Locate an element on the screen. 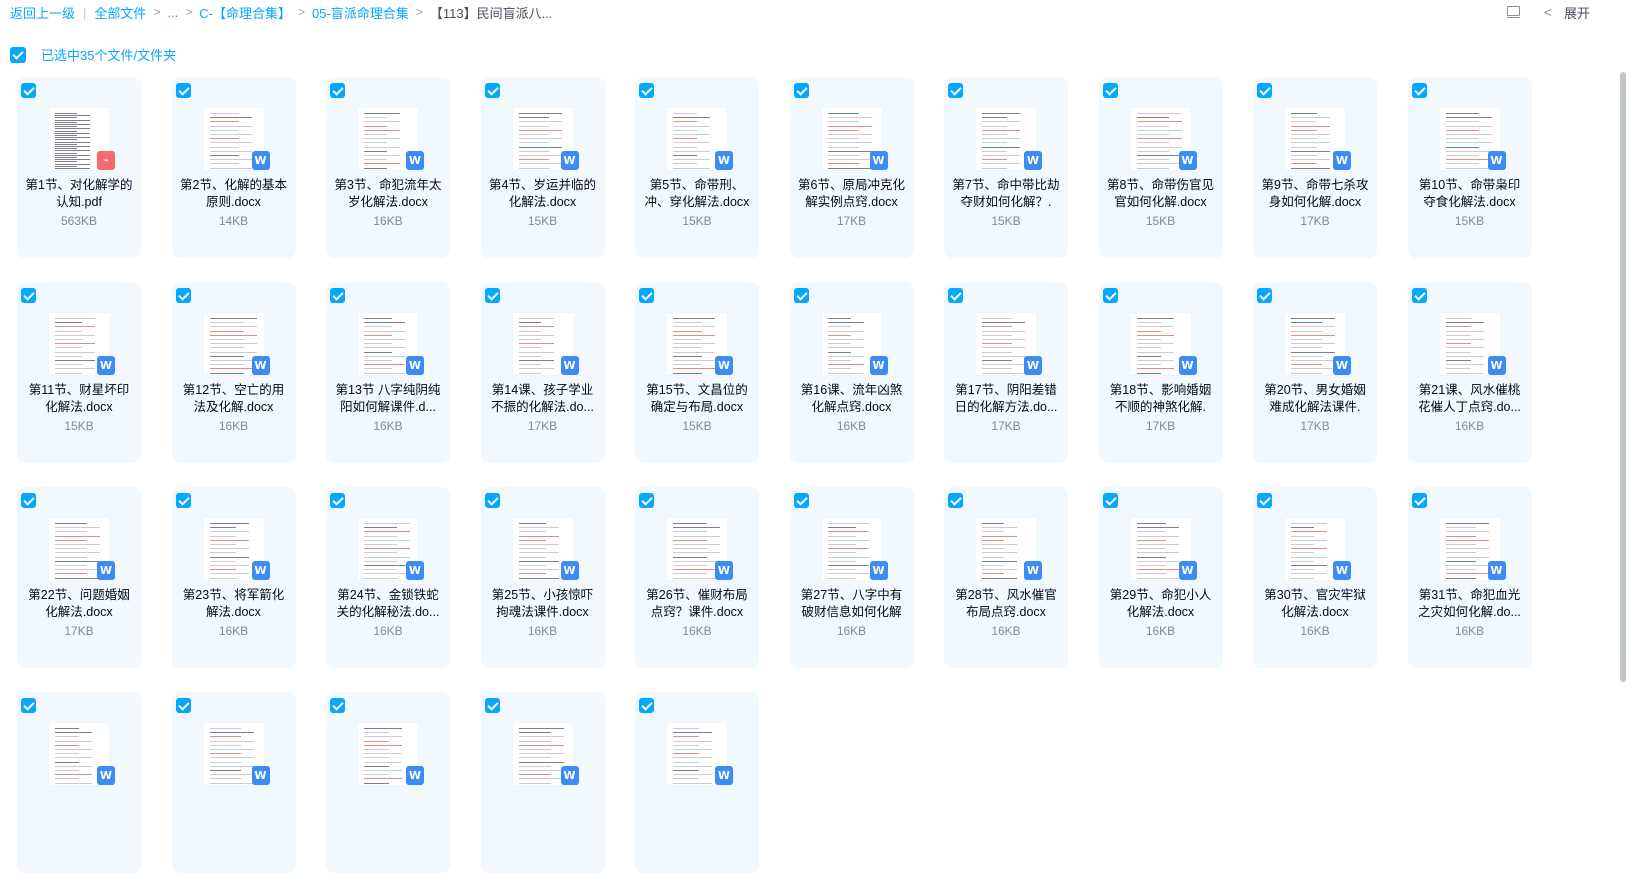  expand-button: < 展开 is located at coordinates (1567, 12).